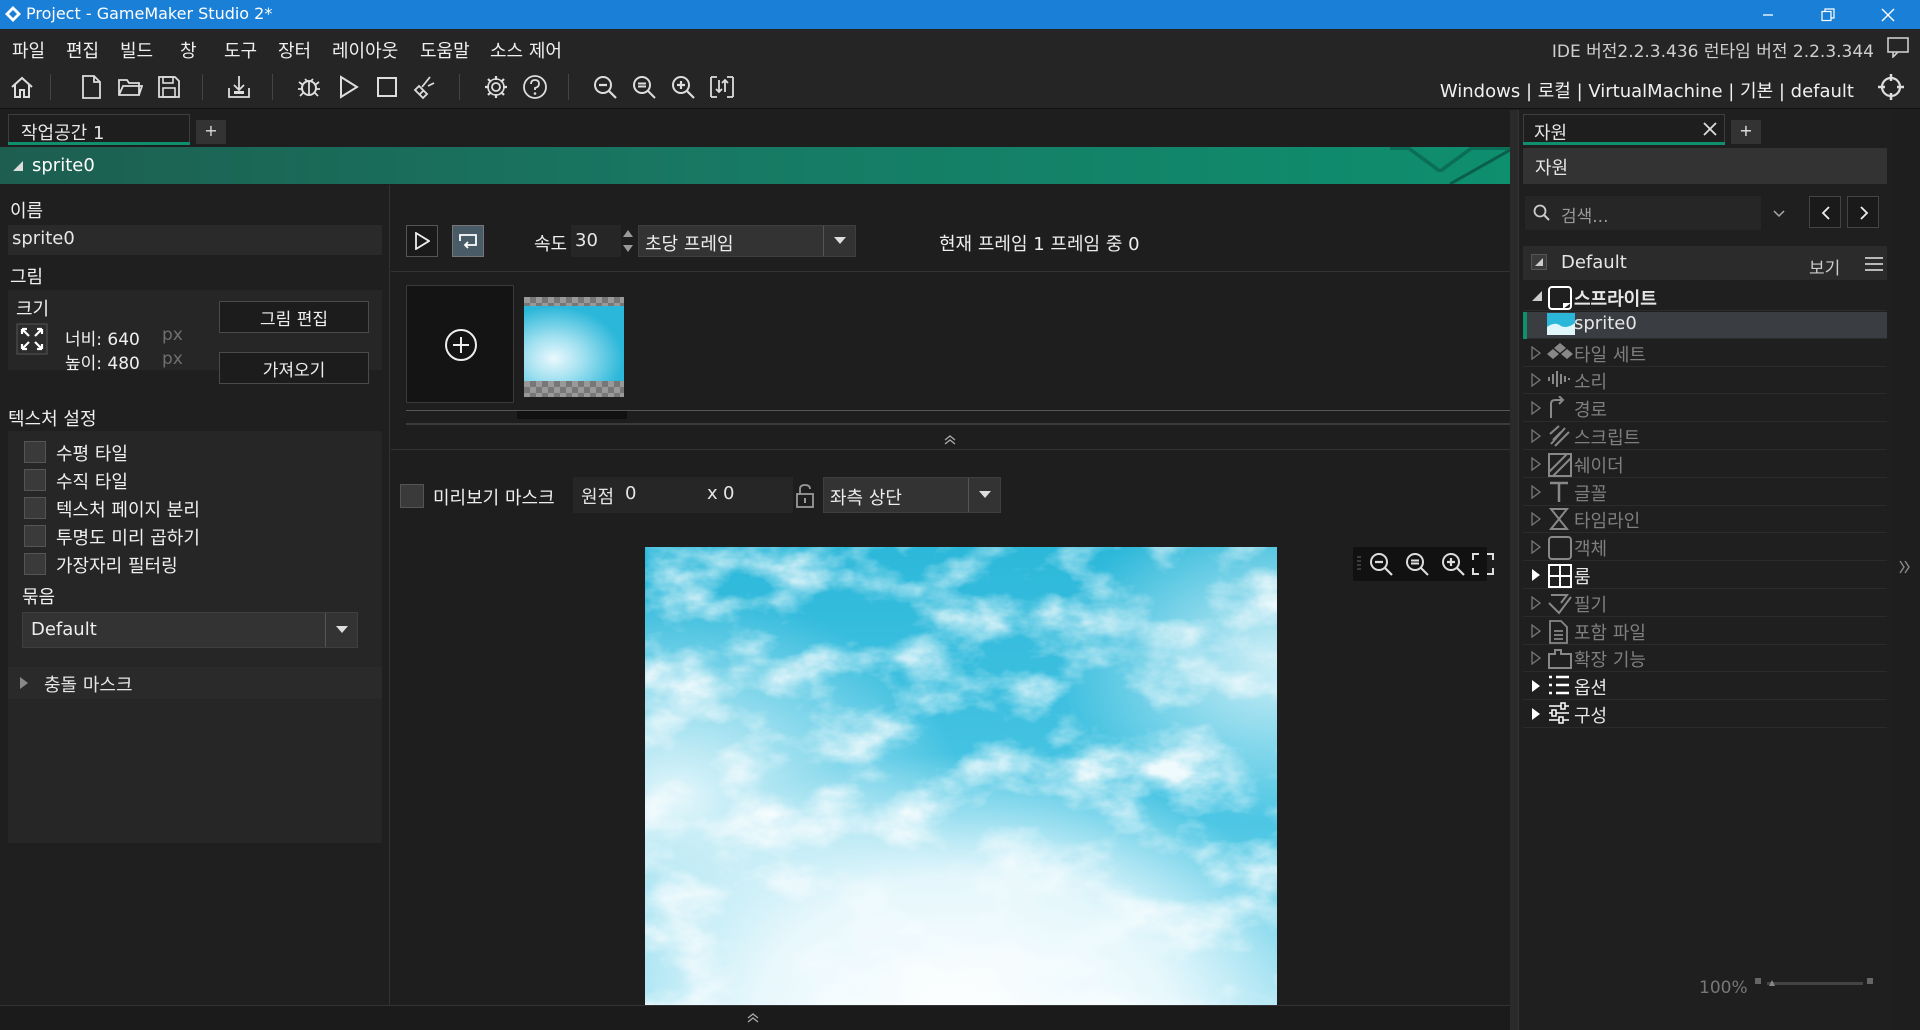  I want to click on edge-filtering-checkbox, so click(35, 564).